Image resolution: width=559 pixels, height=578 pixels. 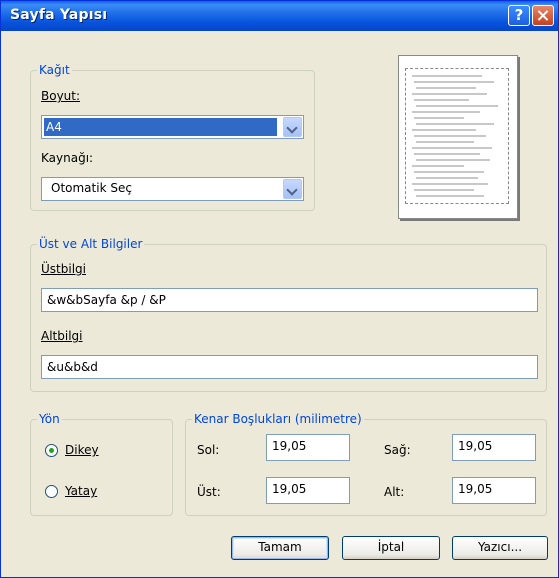 What do you see at coordinates (51, 450) in the screenshot?
I see `portrait-radio` at bounding box center [51, 450].